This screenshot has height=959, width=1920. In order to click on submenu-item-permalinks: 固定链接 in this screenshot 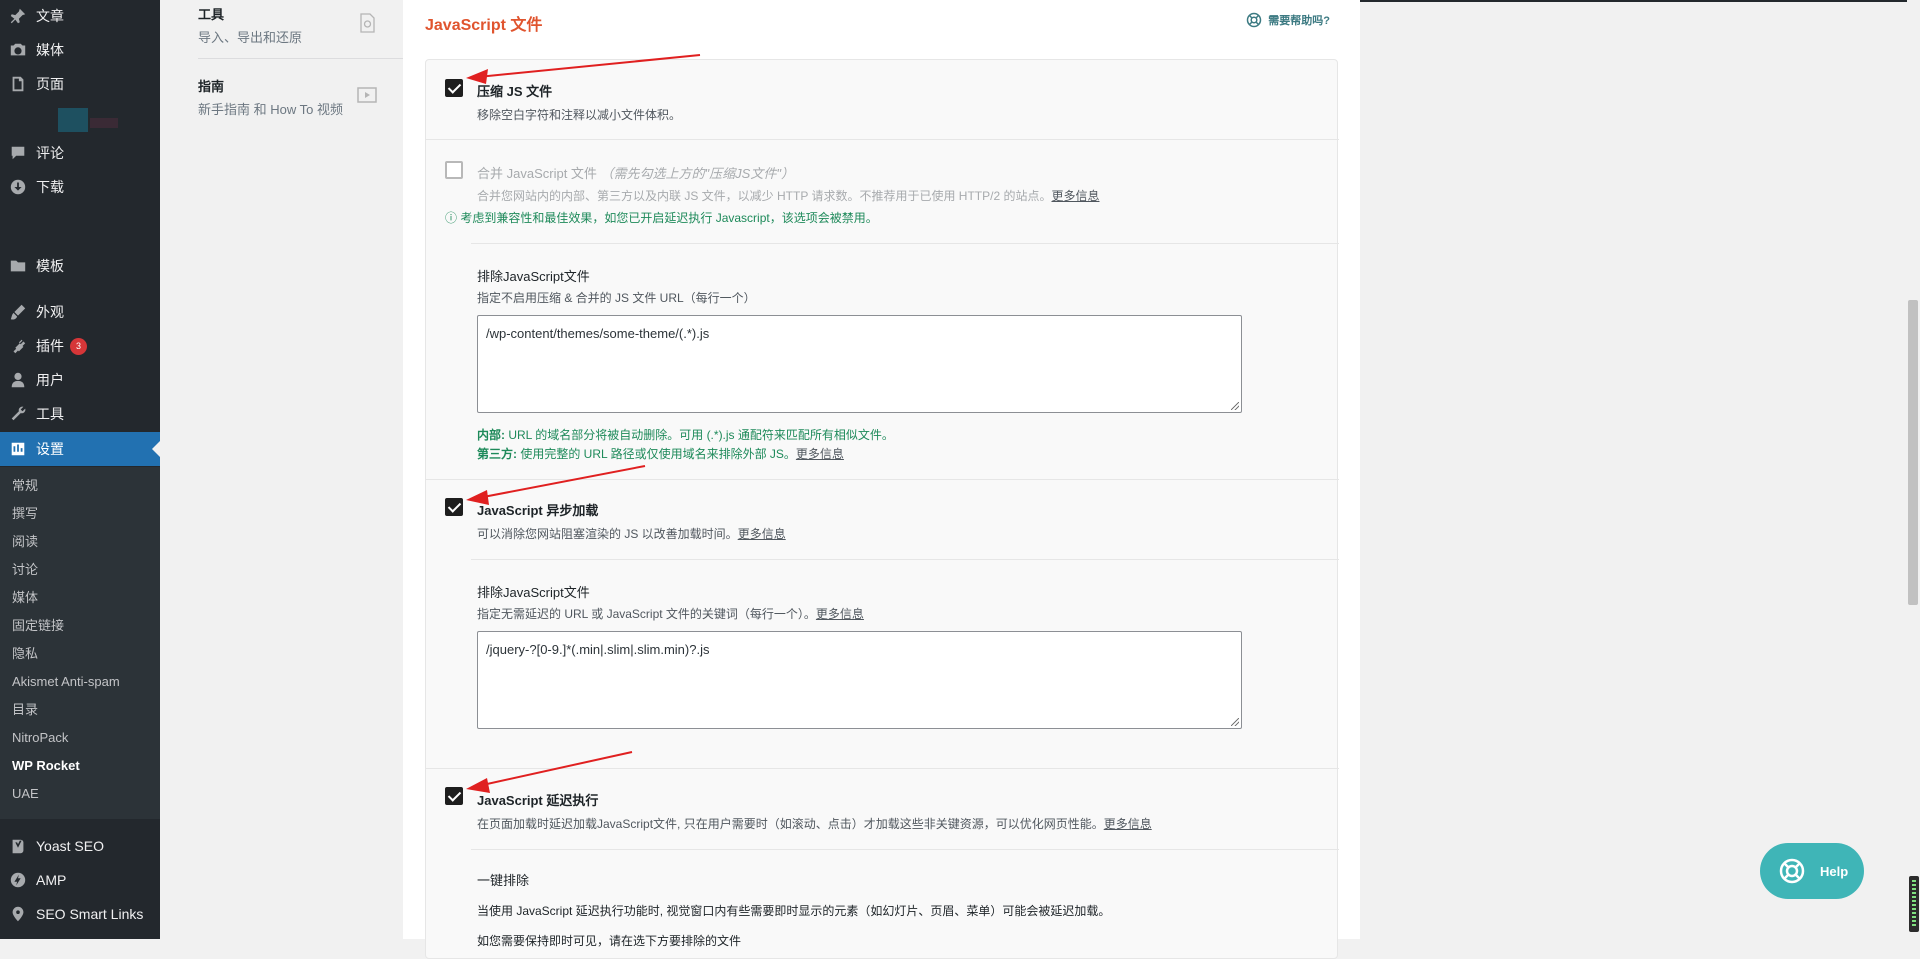, I will do `click(38, 626)`.